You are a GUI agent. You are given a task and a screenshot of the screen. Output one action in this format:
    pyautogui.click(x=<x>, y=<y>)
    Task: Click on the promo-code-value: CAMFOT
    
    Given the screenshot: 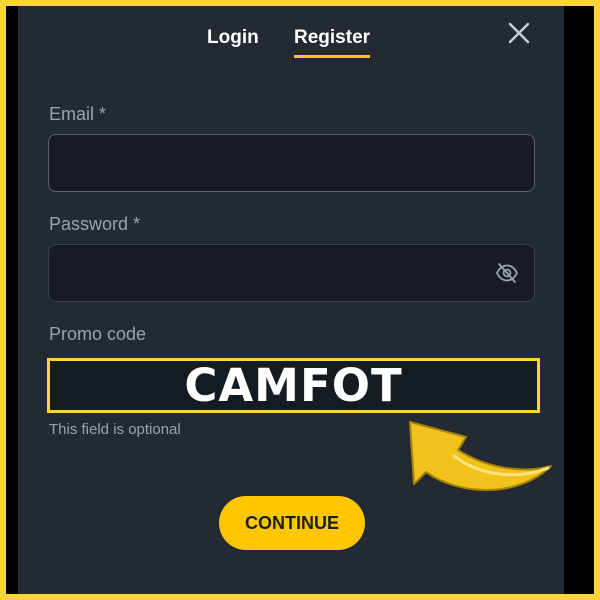 What is the action you would take?
    pyautogui.click(x=293, y=385)
    